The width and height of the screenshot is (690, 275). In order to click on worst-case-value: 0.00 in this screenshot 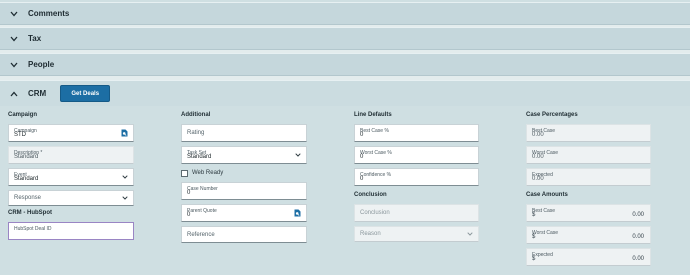, I will do `click(538, 157)`.